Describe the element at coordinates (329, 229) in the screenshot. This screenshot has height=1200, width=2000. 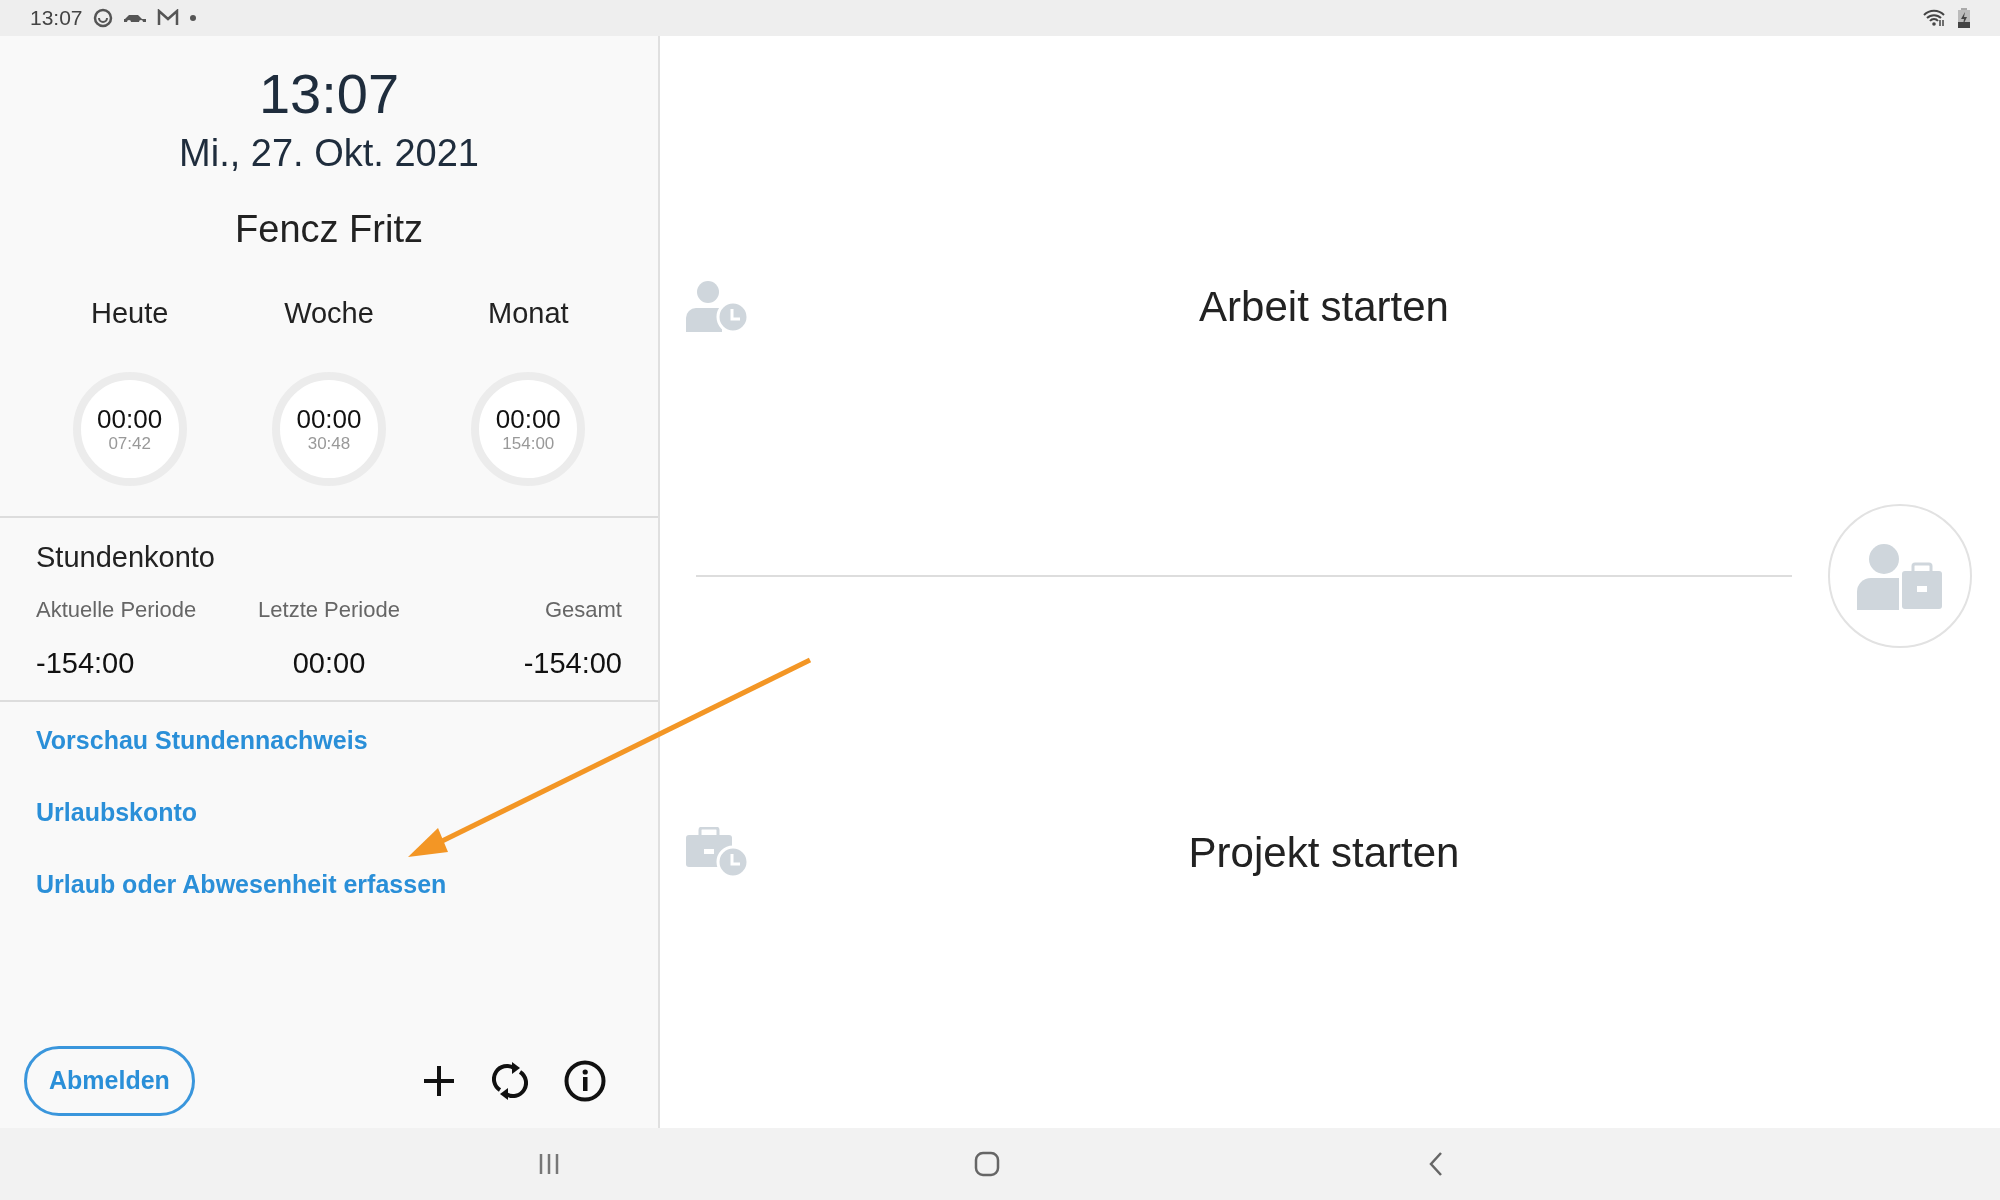
I see `user-name: Fencz Fritz` at that location.